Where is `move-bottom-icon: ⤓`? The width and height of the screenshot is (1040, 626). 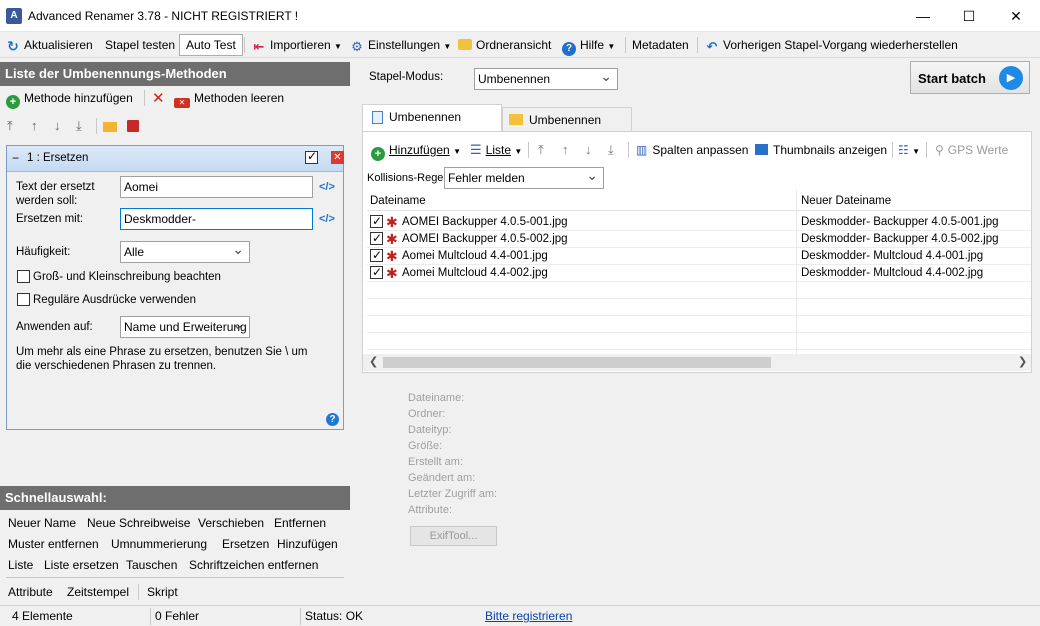 move-bottom-icon: ⤓ is located at coordinates (79, 126).